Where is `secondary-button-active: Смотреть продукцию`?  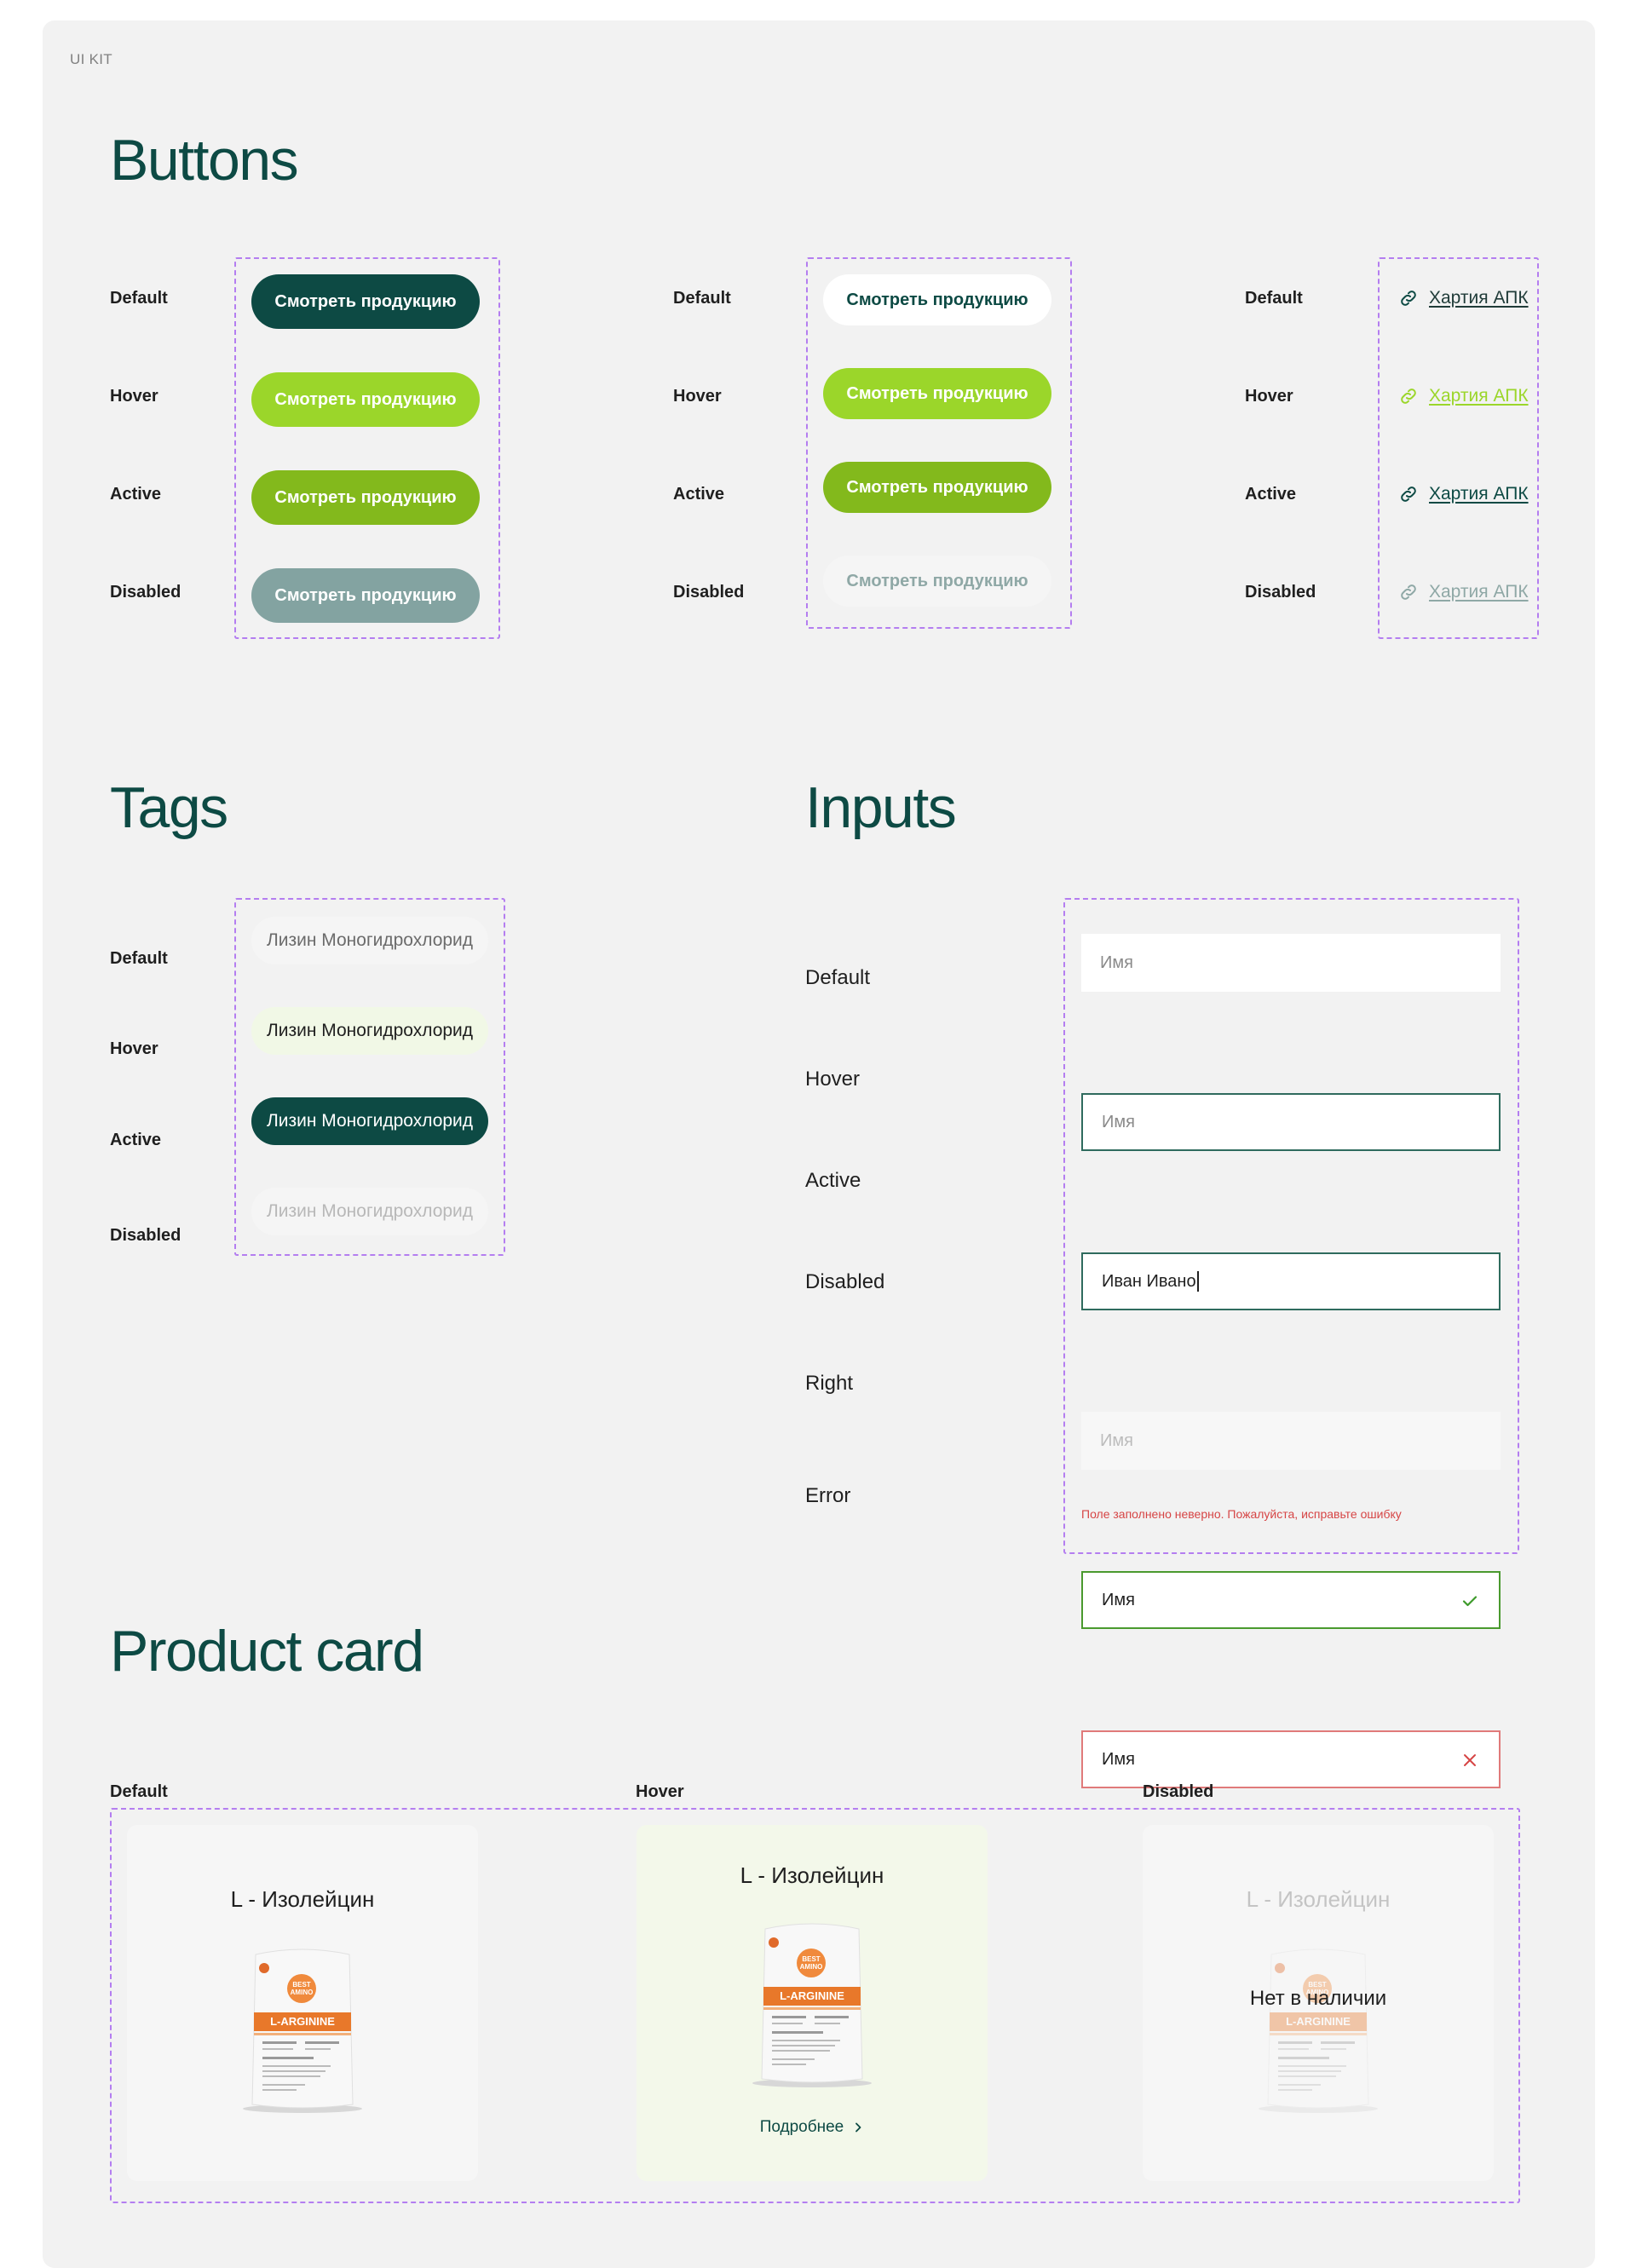
secondary-button-active: Смотреть продукцию is located at coordinates (937, 488).